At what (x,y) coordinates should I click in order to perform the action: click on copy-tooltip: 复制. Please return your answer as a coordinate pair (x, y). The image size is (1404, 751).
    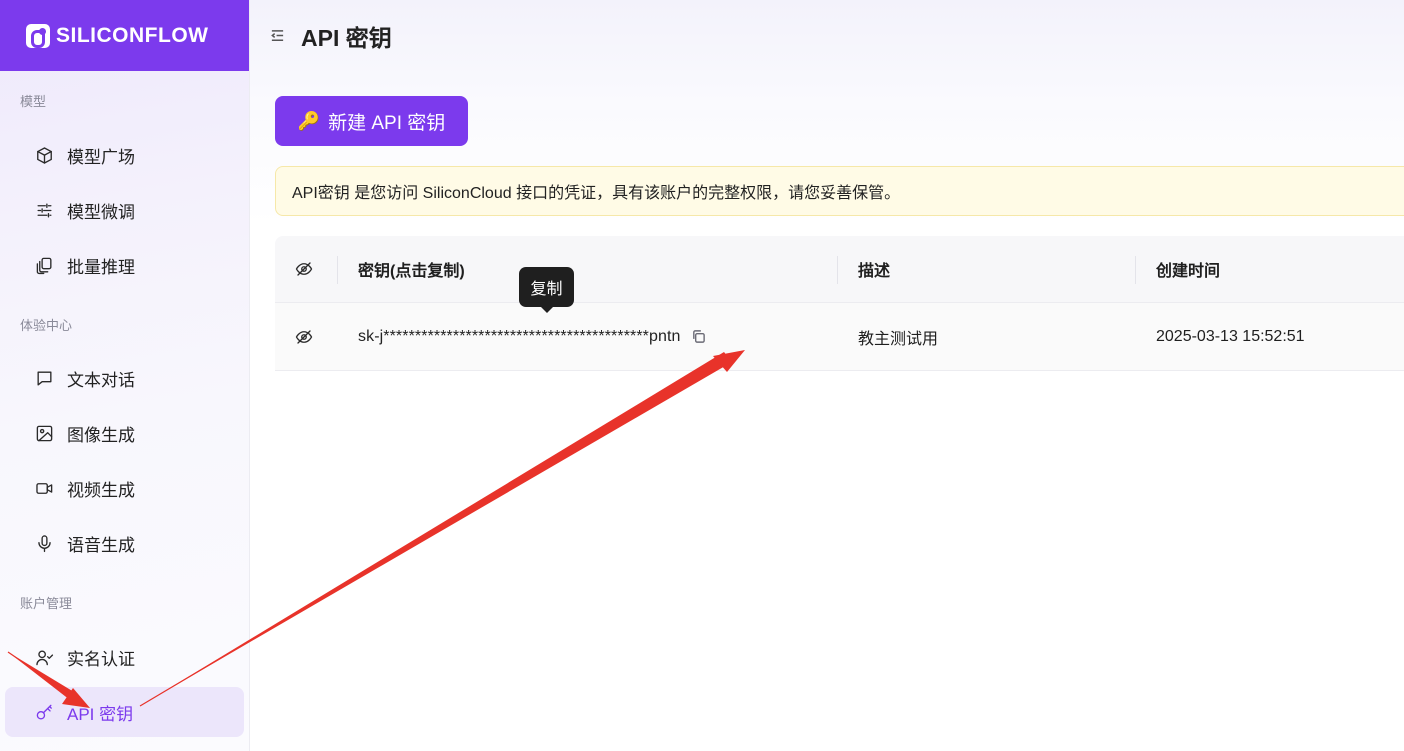
    Looking at the image, I should click on (546, 290).